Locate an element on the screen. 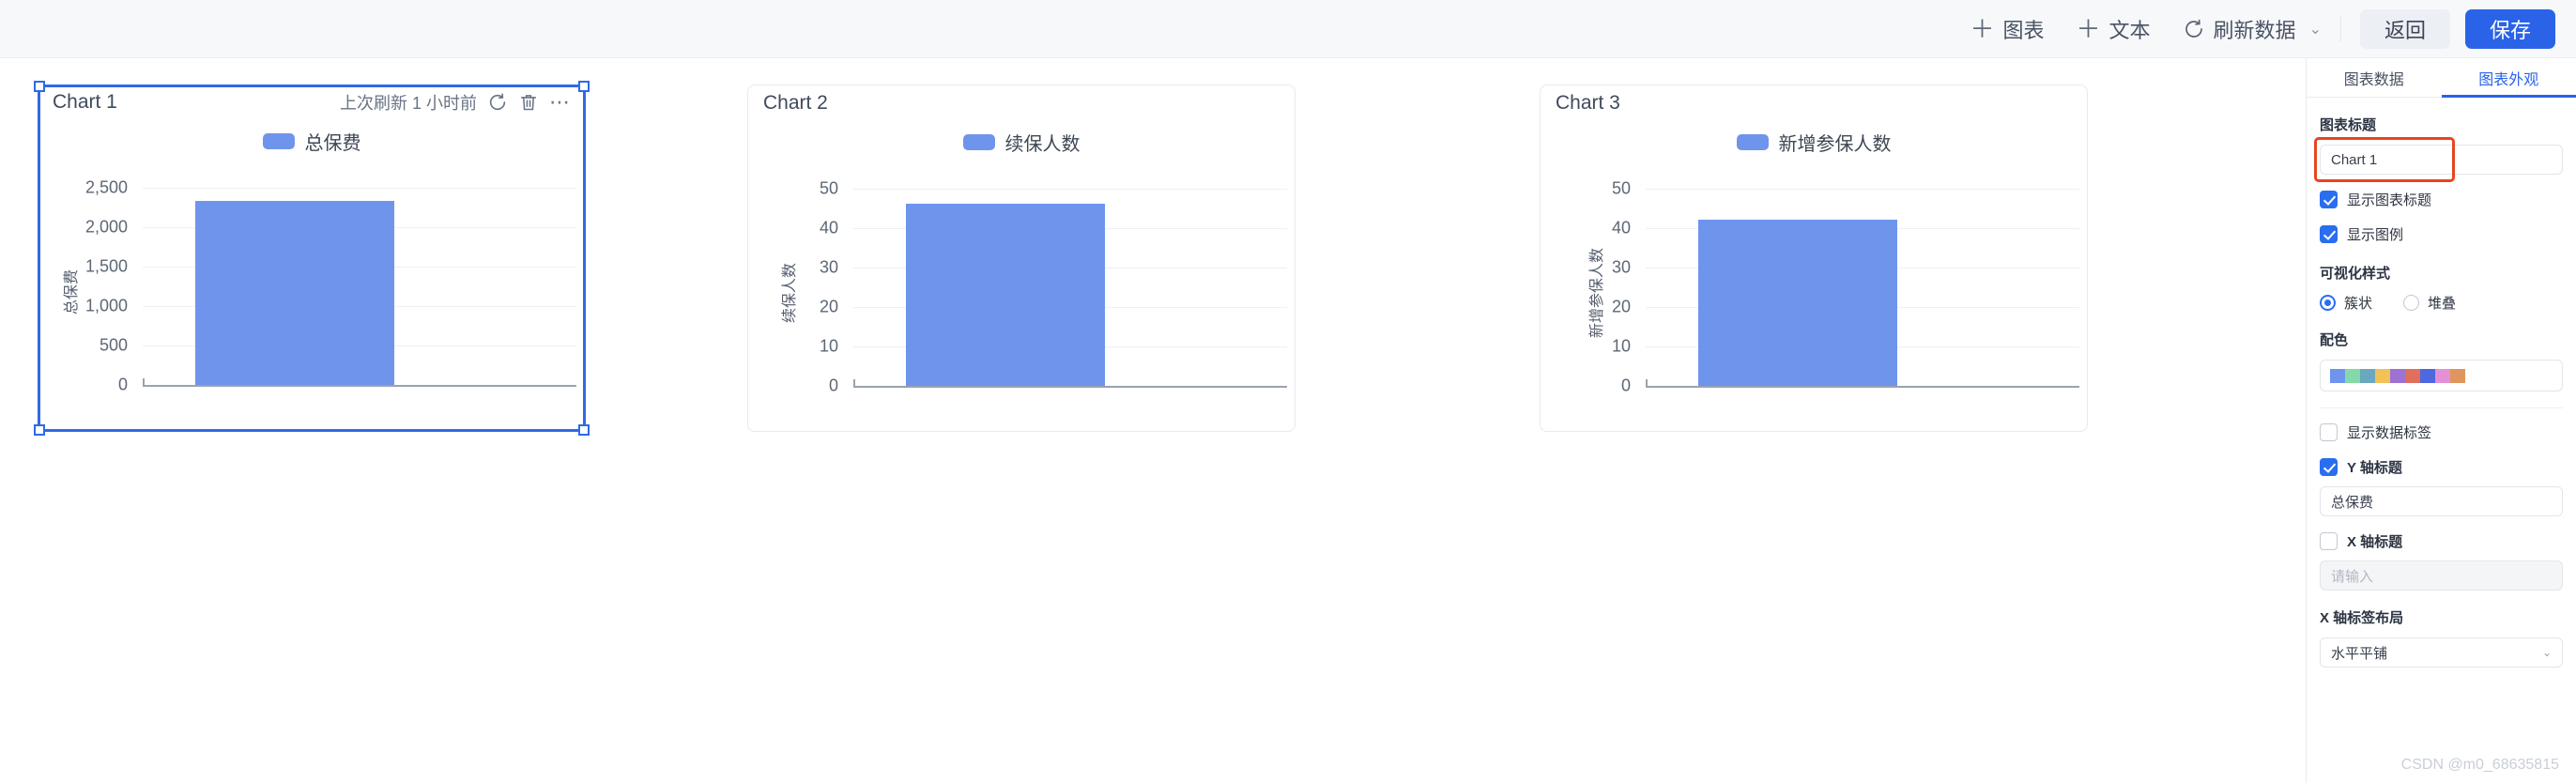  y-tick: 30 is located at coordinates (1621, 267).